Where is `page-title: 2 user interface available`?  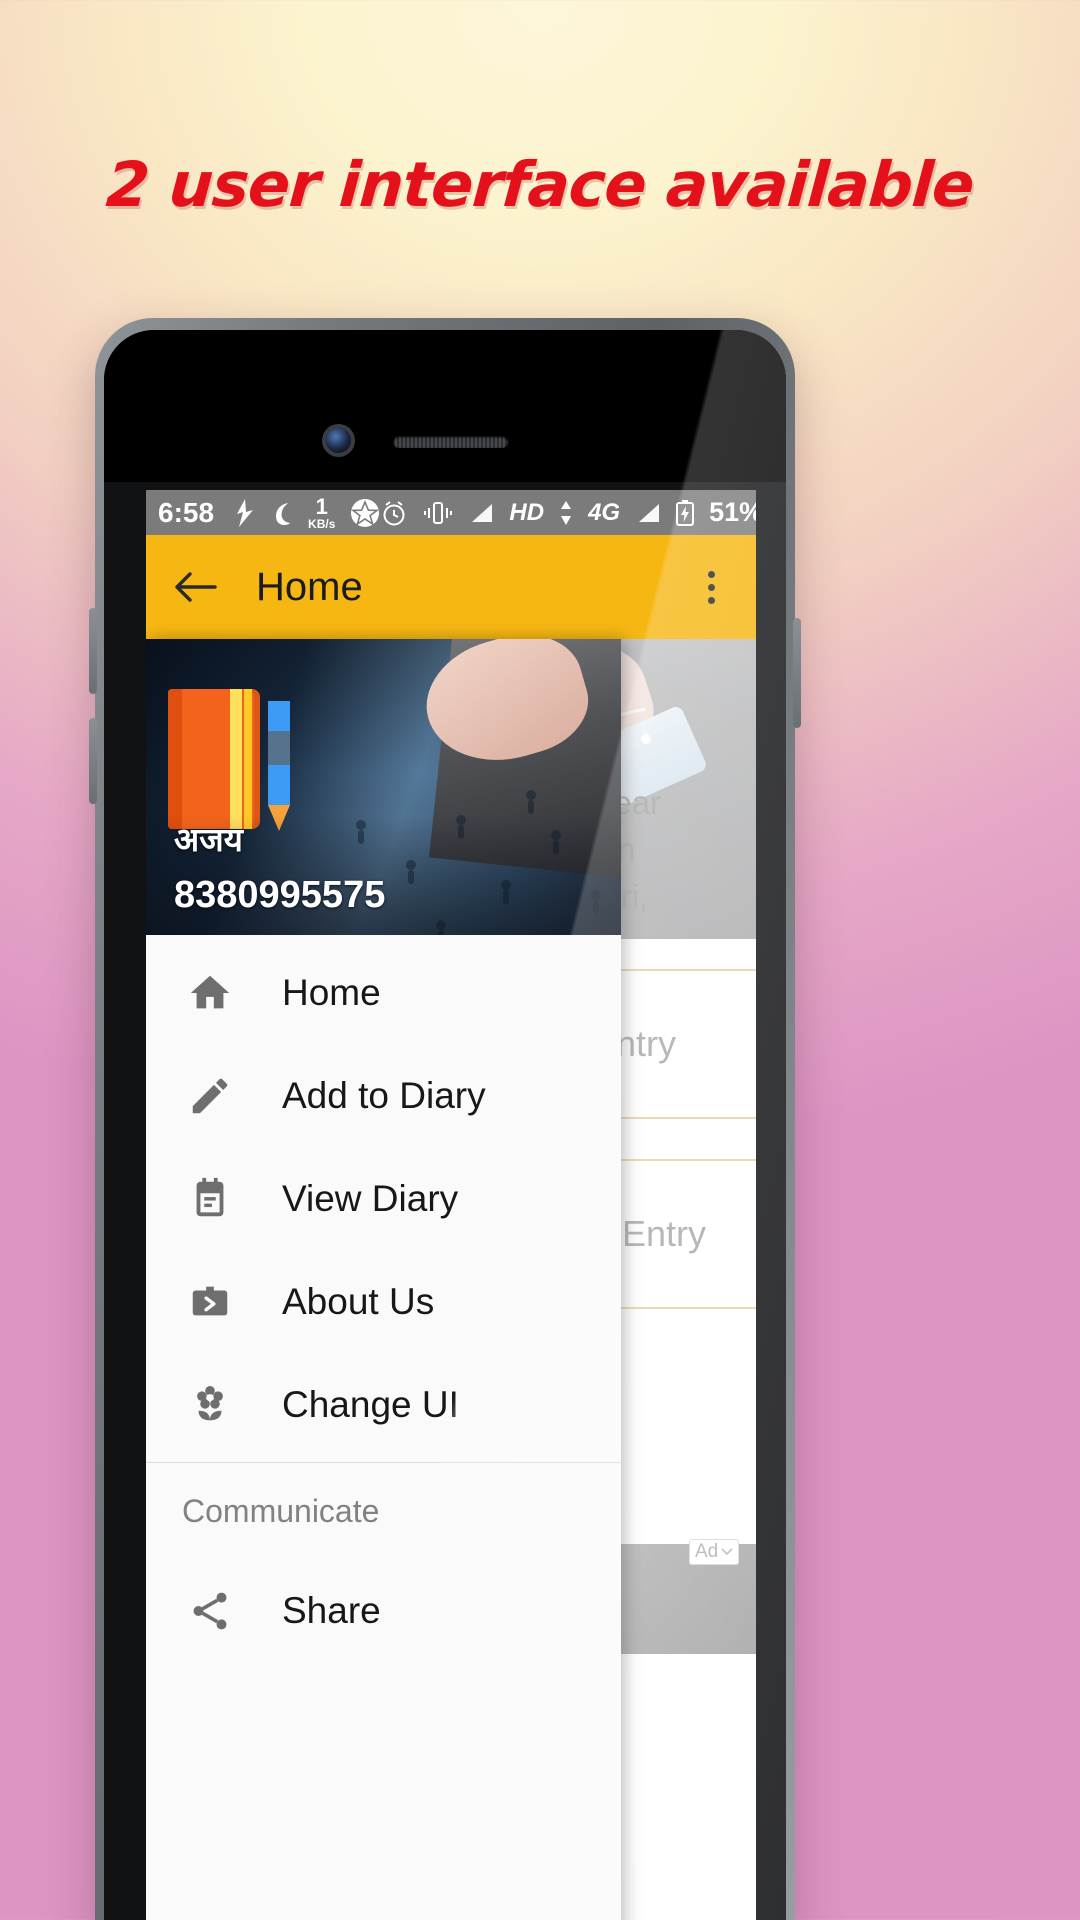 page-title: 2 user interface available is located at coordinates (540, 184).